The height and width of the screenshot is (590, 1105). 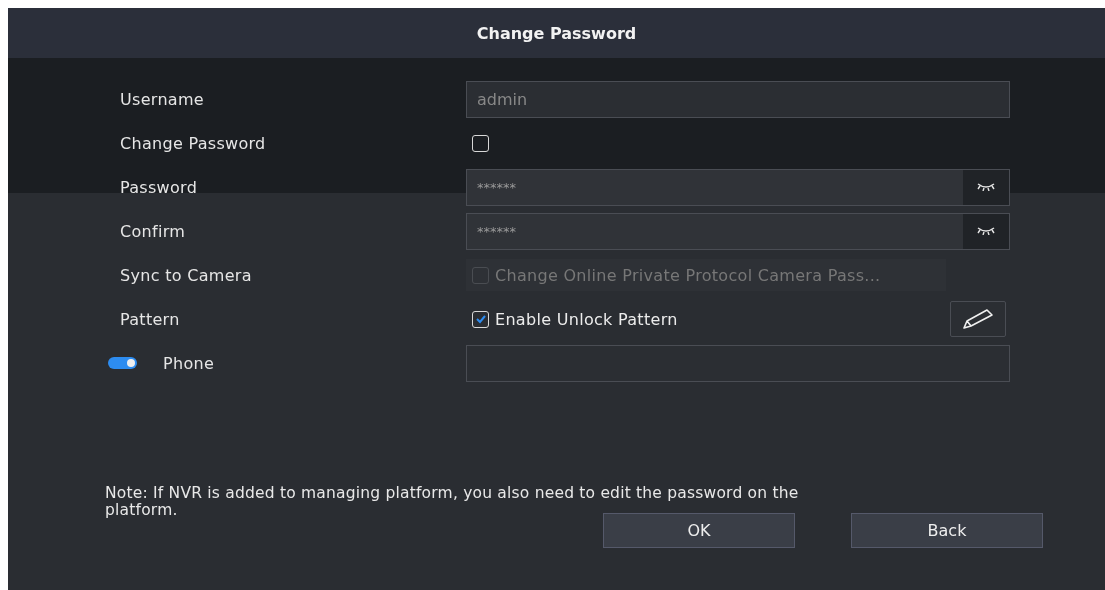 I want to click on field-label: Confirm, so click(x=153, y=231).